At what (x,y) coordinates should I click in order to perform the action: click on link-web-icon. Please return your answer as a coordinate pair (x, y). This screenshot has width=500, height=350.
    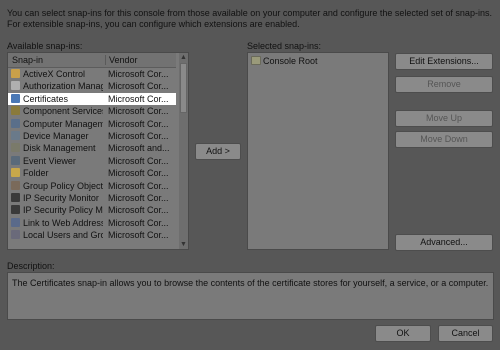
    Looking at the image, I should click on (15, 222).